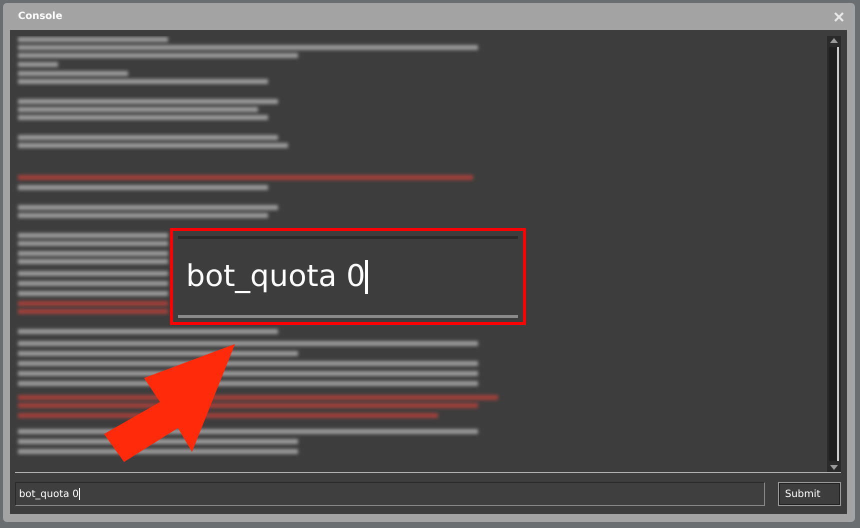 This screenshot has height=528, width=860. Describe the element at coordinates (390, 494) in the screenshot. I see `command-input-field: bot_quota 0` at that location.